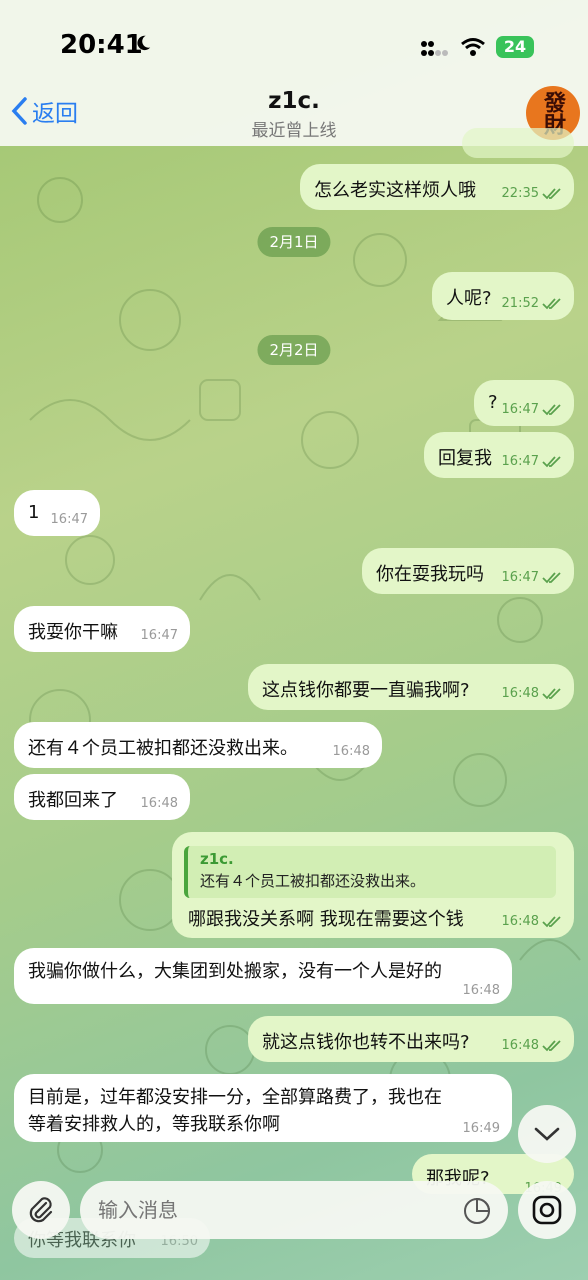 The height and width of the screenshot is (1280, 588). Describe the element at coordinates (235, 1097) in the screenshot. I see `message-text-line: 目前是，过年都没安排一分，全部算路费了，我也在` at that location.